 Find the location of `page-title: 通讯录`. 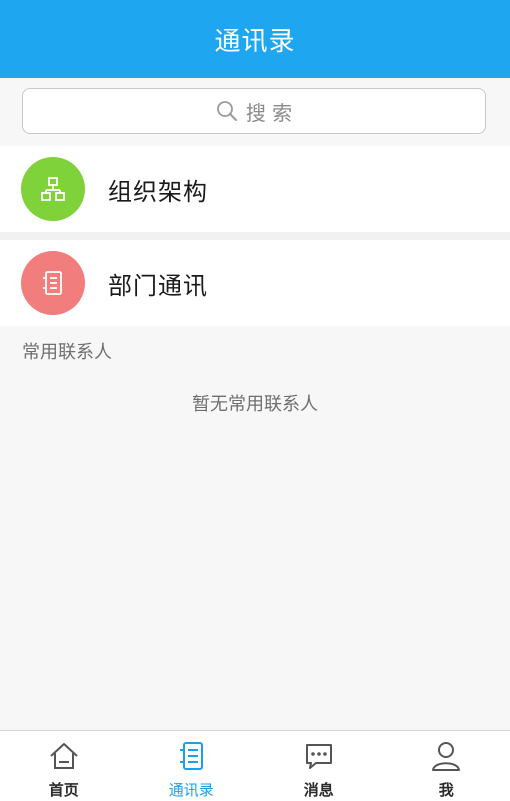

page-title: 通讯录 is located at coordinates (254, 39).